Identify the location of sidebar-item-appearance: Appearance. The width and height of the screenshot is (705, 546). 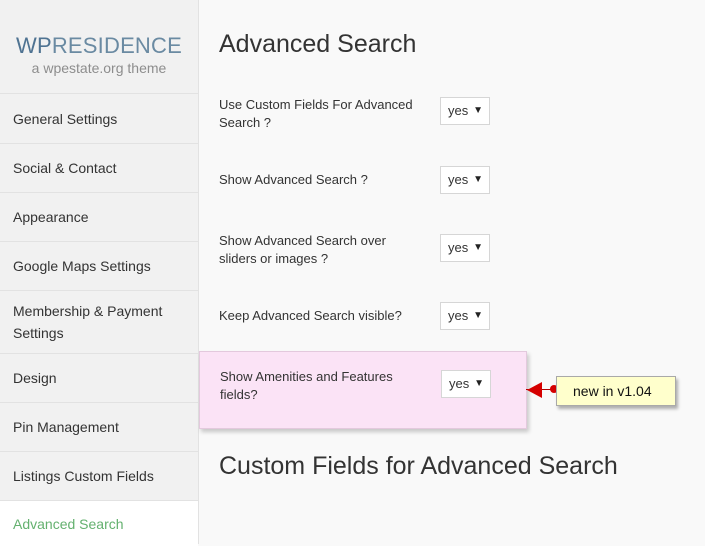
(99, 216).